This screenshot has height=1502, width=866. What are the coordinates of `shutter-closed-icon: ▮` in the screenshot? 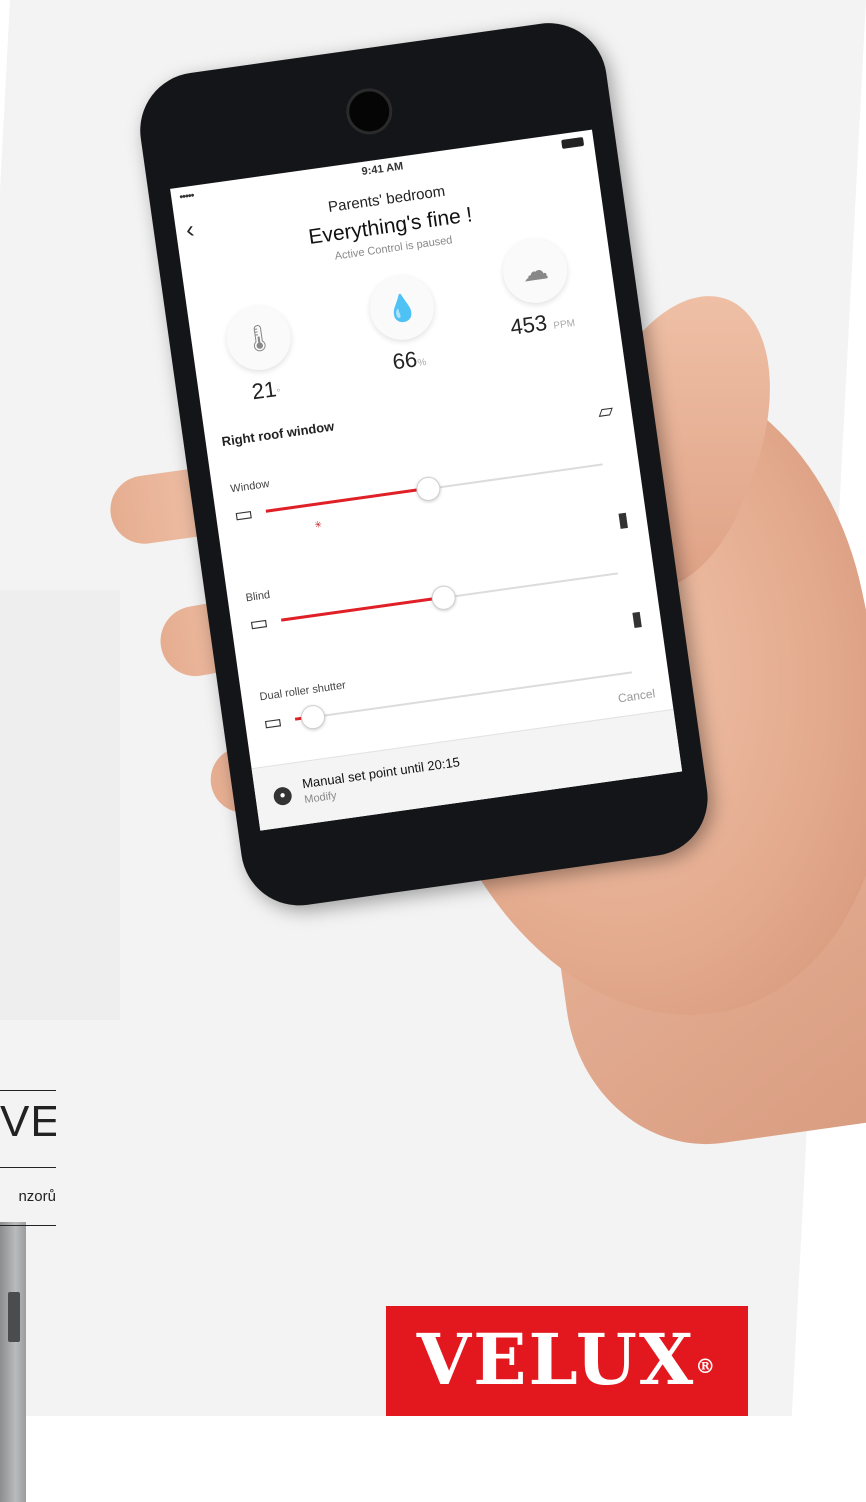 It's located at (637, 619).